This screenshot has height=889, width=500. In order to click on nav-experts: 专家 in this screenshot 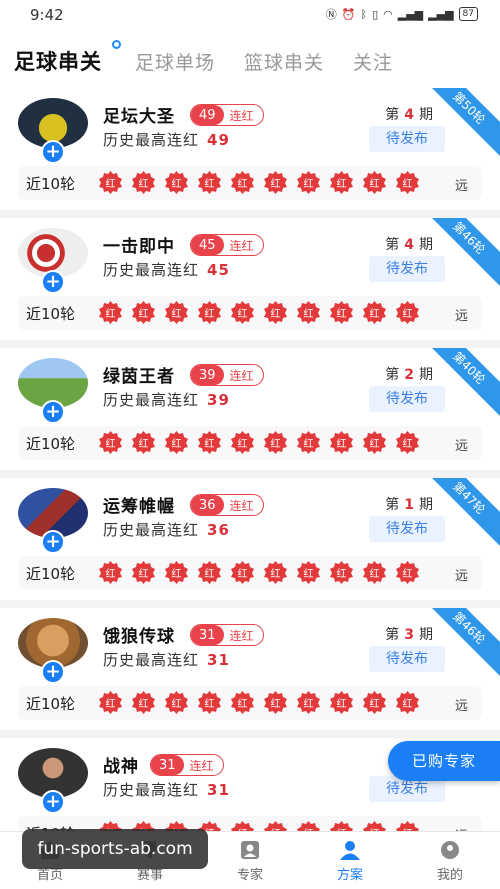, I will do `click(250, 860)`.